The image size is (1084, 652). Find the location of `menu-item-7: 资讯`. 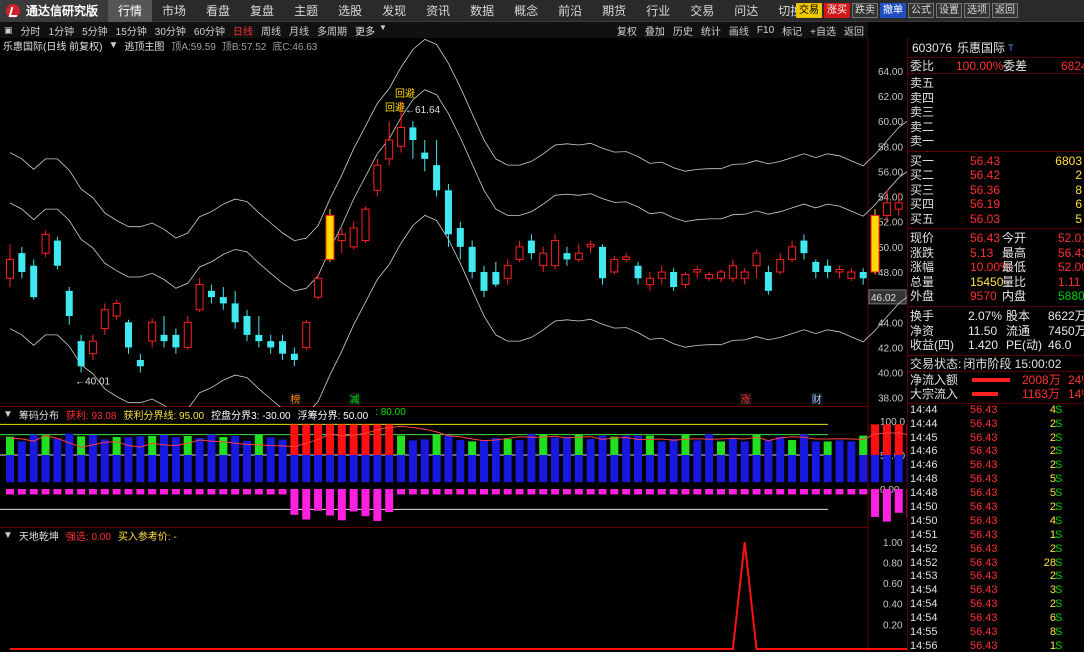

menu-item-7: 资讯 is located at coordinates (438, 11).